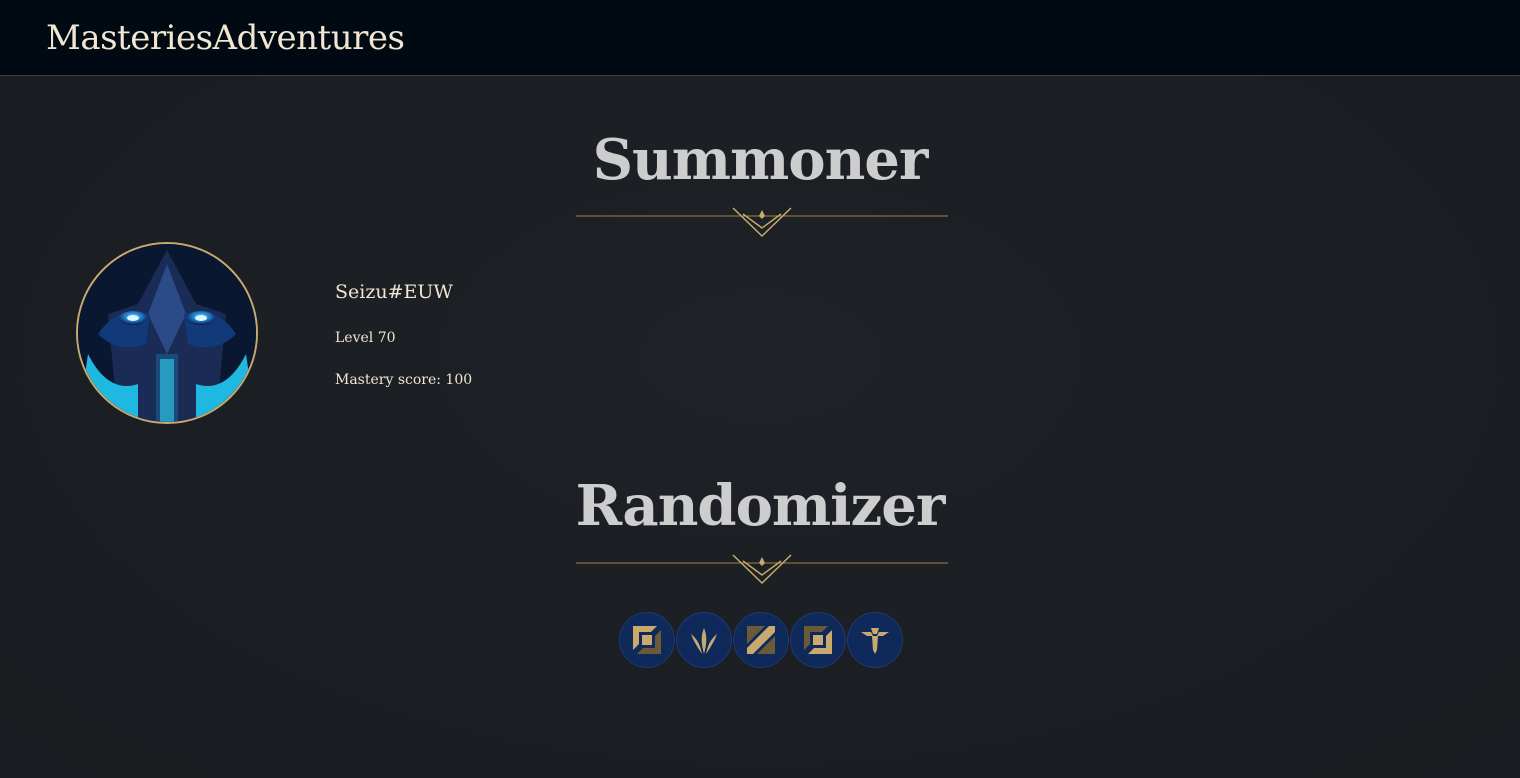  I want to click on summoner-riot-id: Seizu#EUW, so click(394, 292).